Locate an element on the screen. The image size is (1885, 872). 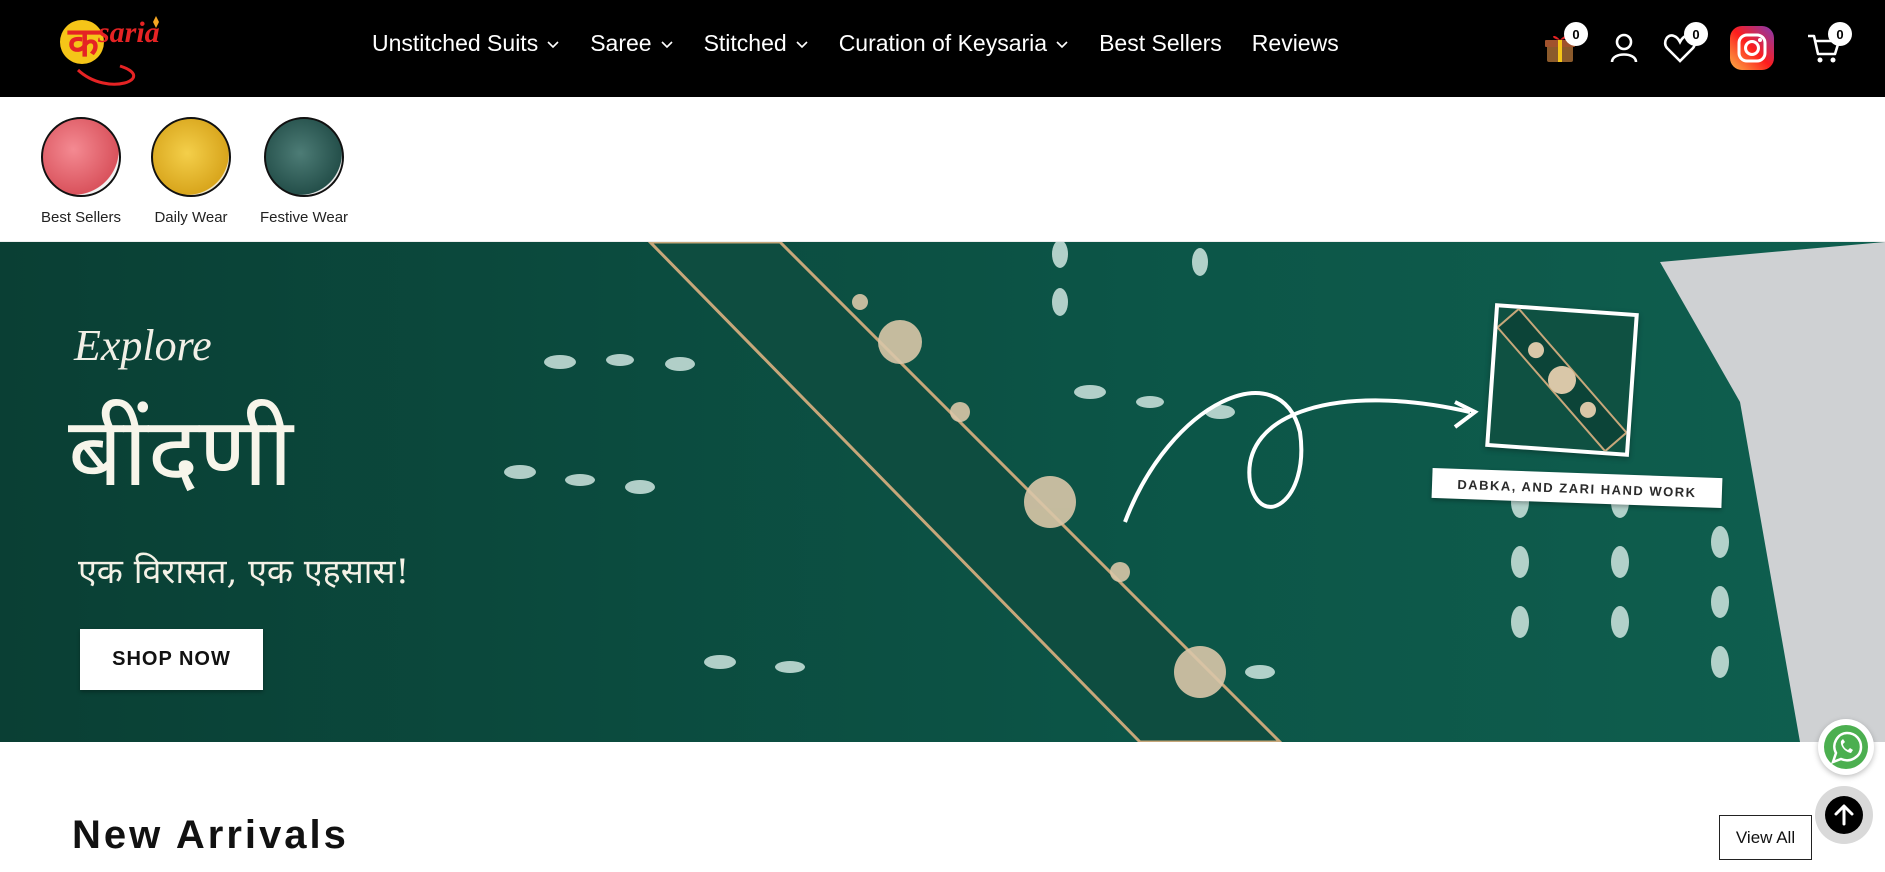
nav-best-sellers: Best Sellers is located at coordinates (1160, 43).